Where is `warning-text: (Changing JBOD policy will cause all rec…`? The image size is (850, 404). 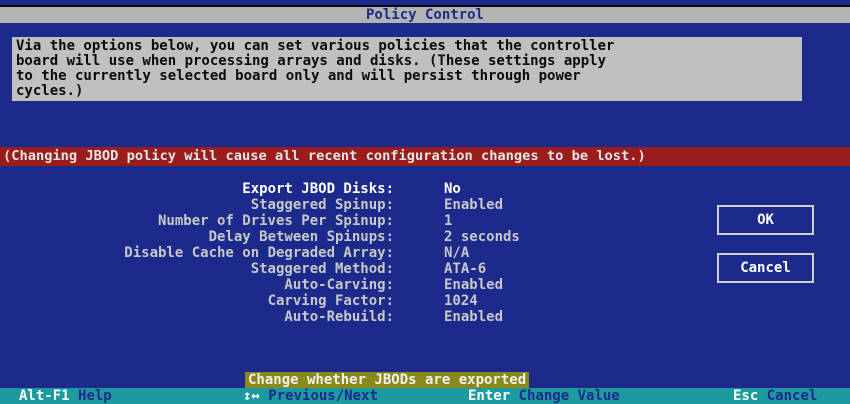 warning-text: (Changing JBOD policy will cause all rec… is located at coordinates (324, 156).